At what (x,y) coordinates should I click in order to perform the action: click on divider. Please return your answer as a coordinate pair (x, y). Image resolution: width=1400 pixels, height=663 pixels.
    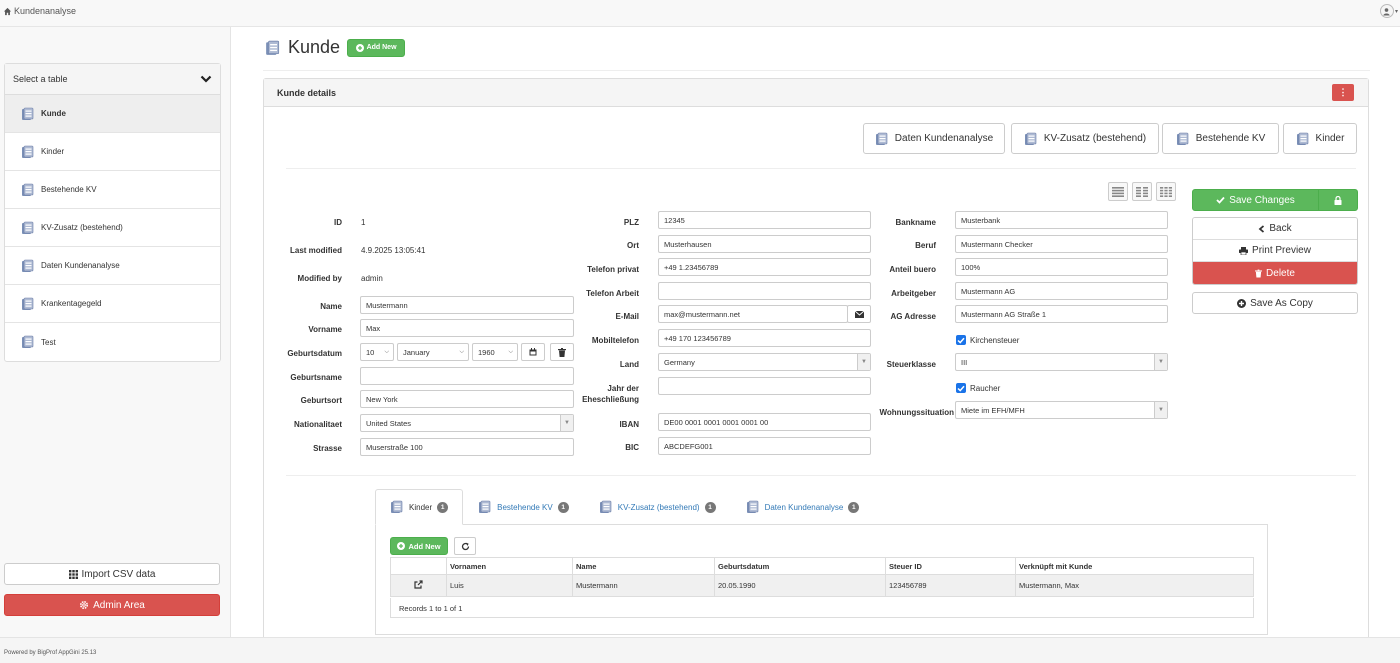
    Looking at the image, I should click on (821, 475).